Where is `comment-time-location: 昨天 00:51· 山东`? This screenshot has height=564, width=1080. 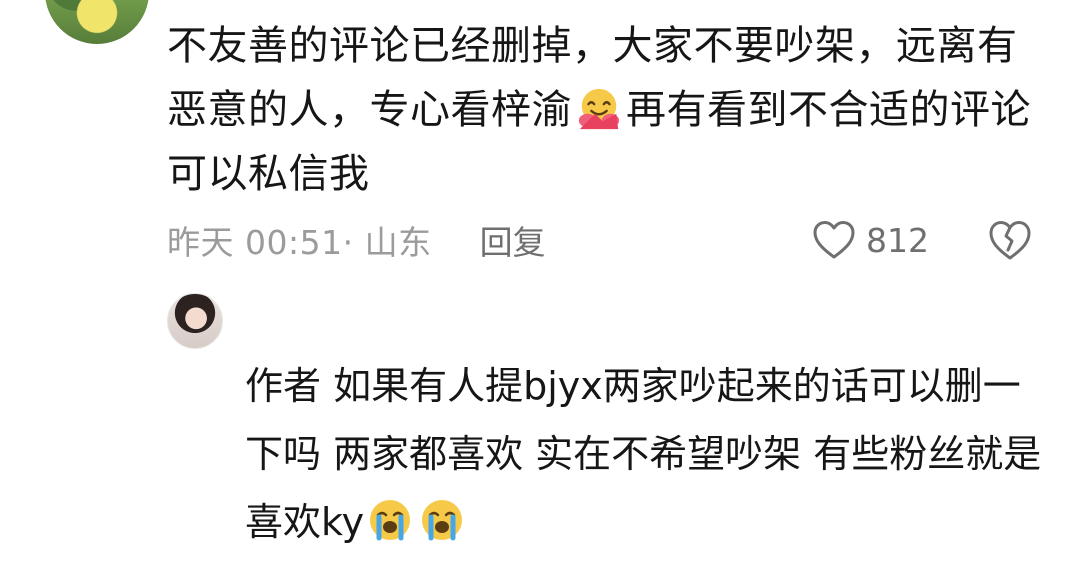 comment-time-location: 昨天 00:51· 山东 is located at coordinates (299, 242).